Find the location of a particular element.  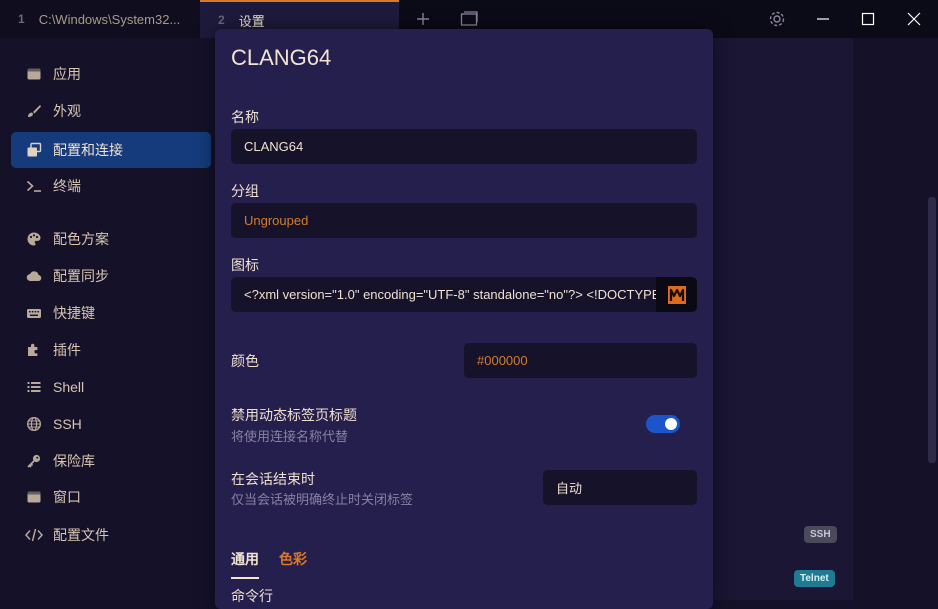

session-end-label: 在会话结束时 is located at coordinates (273, 479).